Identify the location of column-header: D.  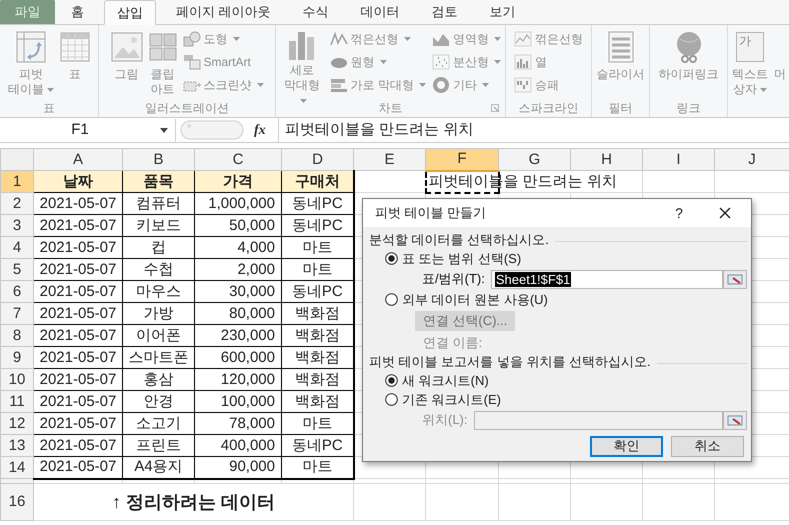
(318, 159).